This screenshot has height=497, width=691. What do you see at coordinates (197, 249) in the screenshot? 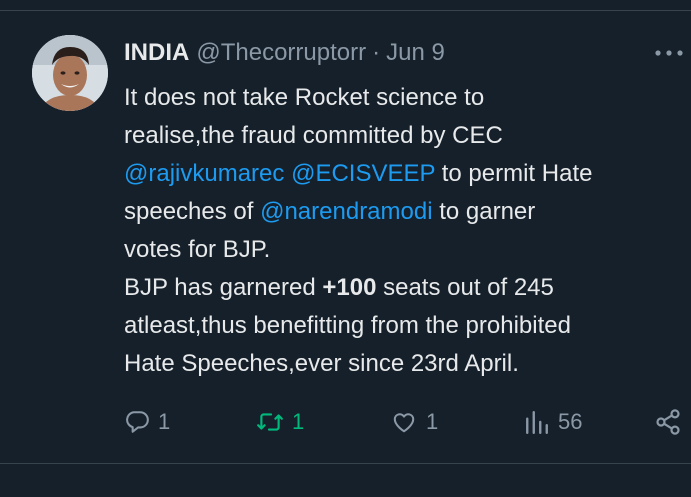
I see `body-text-segment: votes for BJP.` at bounding box center [197, 249].